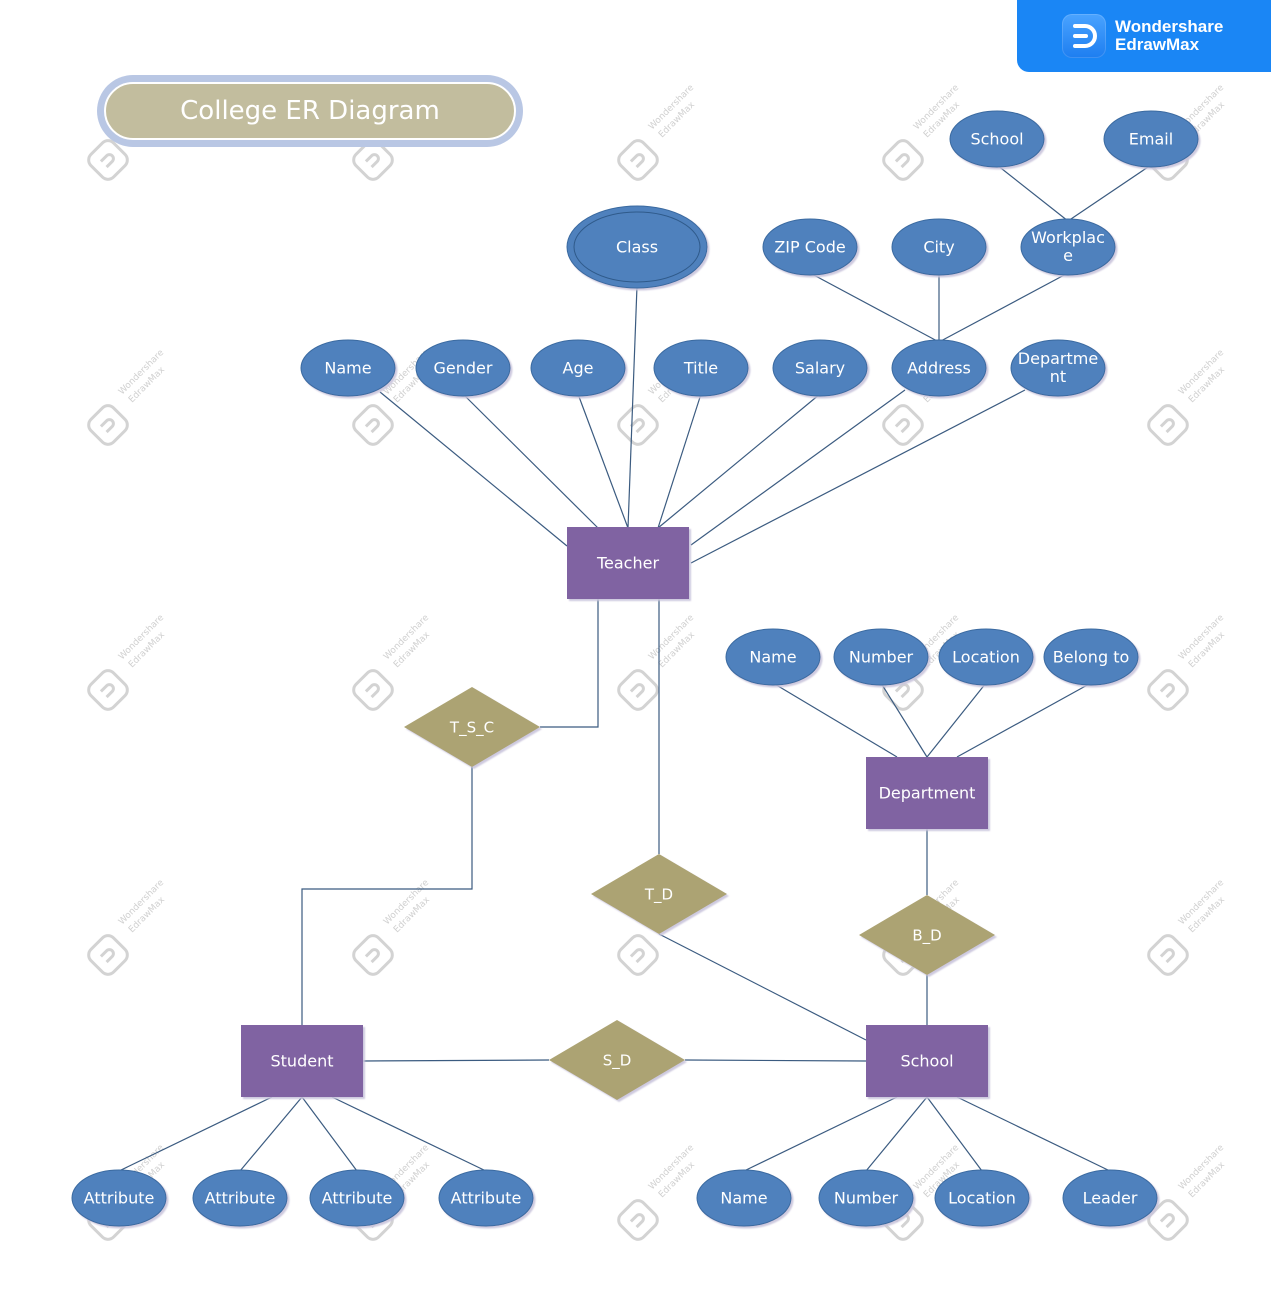 This screenshot has height=1300, width=1271. I want to click on attribute-label: Gender, so click(463, 368).